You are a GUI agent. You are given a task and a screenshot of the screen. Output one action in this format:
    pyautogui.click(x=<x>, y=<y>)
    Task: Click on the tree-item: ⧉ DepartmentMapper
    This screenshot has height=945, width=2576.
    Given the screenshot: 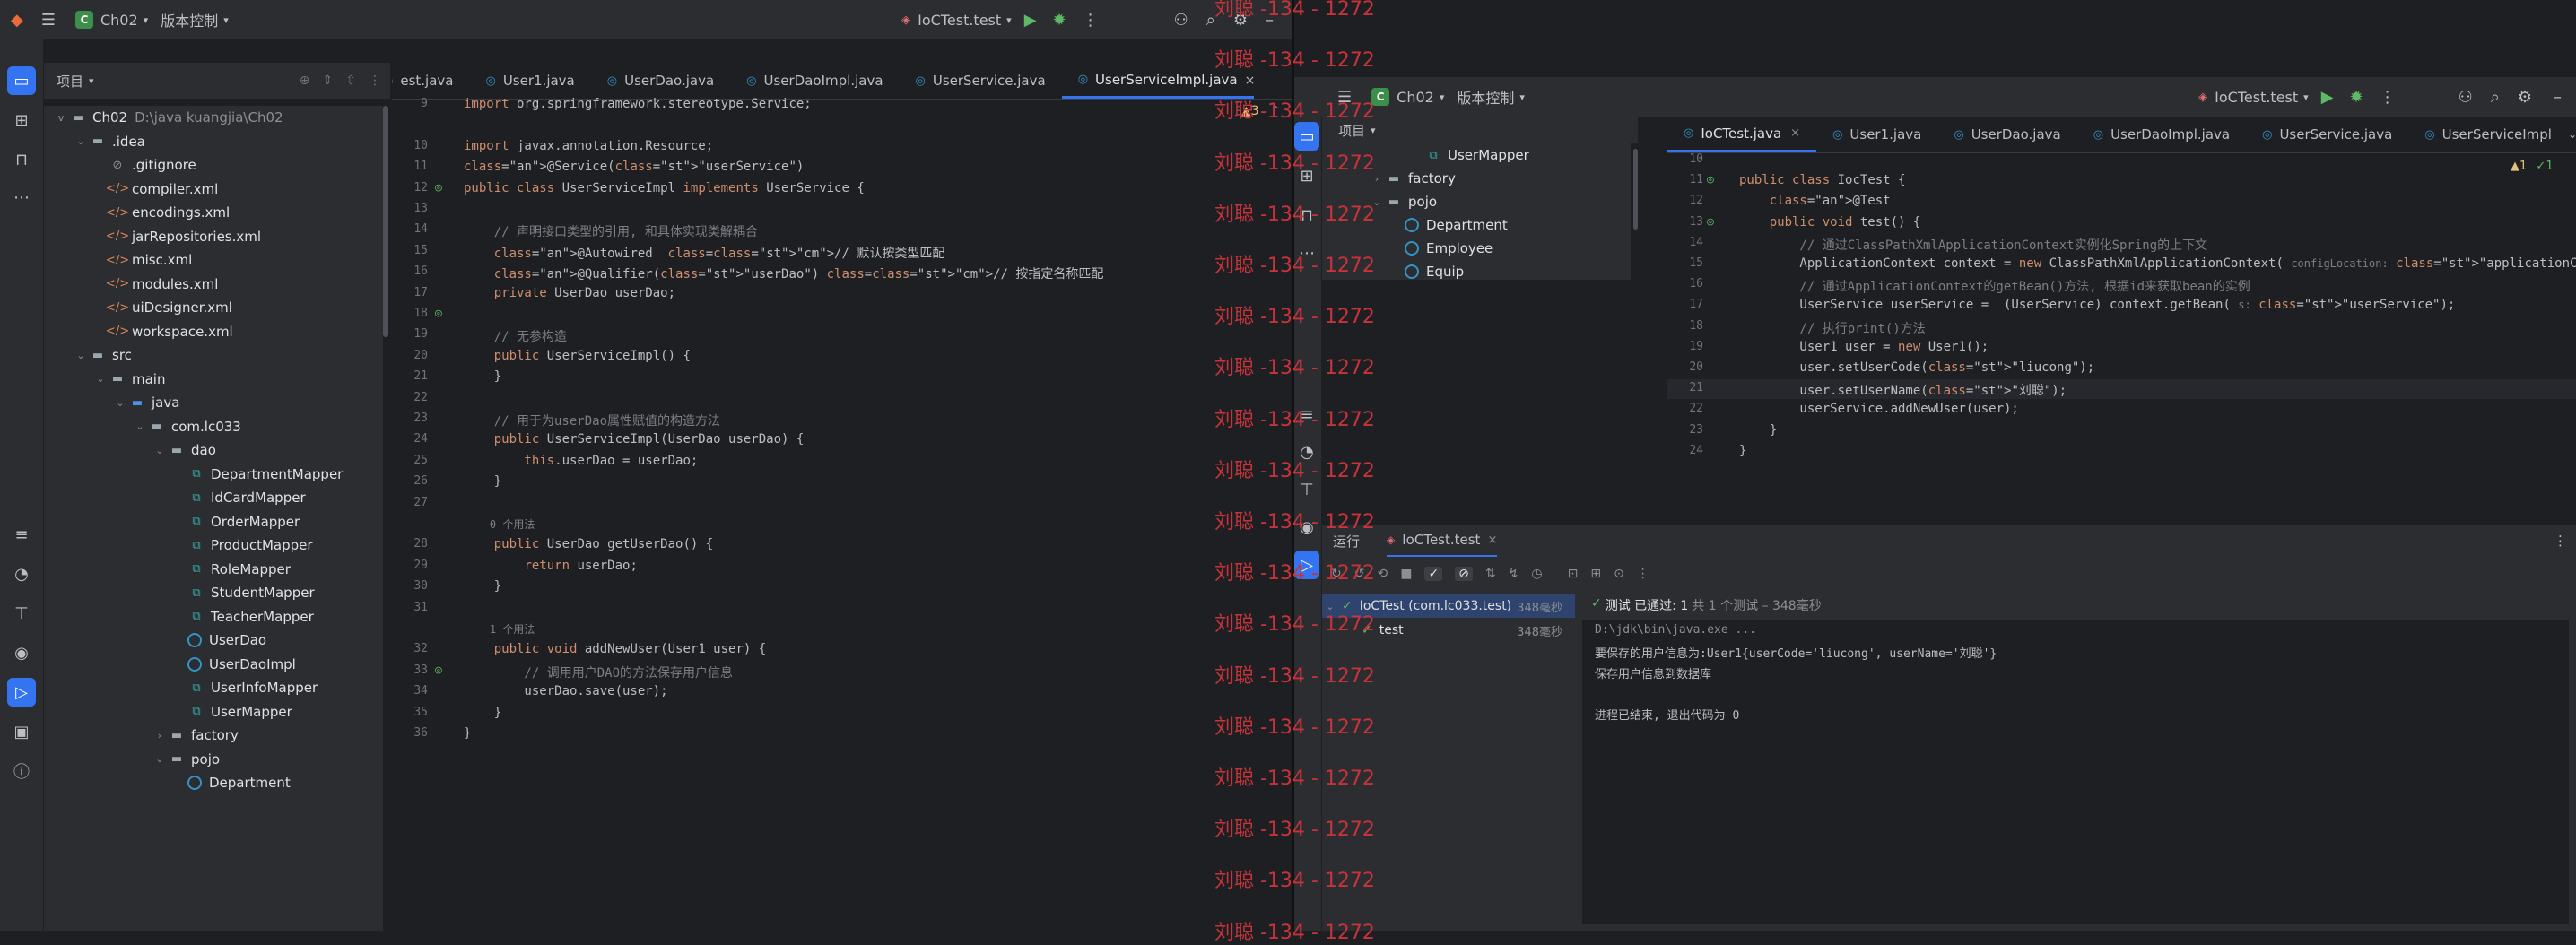 What is the action you would take?
    pyautogui.click(x=257, y=474)
    